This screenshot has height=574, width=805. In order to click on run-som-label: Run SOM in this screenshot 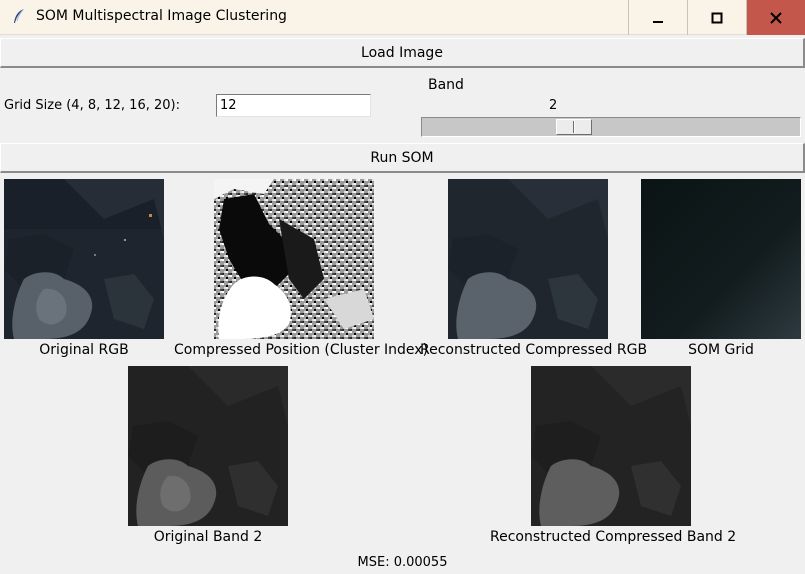, I will do `click(402, 157)`.